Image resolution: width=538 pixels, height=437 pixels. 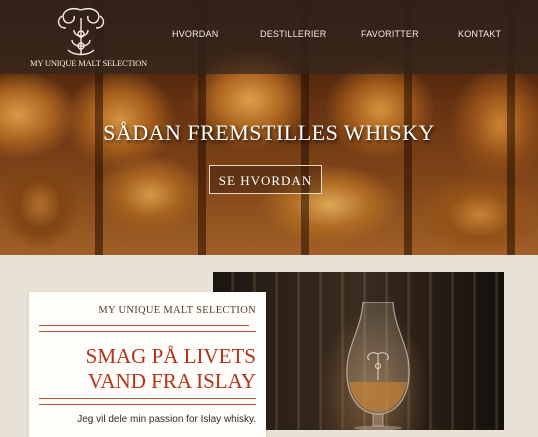 I want to click on brand-logo: MY UNIQUE MALT SELECTION, so click(x=88, y=37).